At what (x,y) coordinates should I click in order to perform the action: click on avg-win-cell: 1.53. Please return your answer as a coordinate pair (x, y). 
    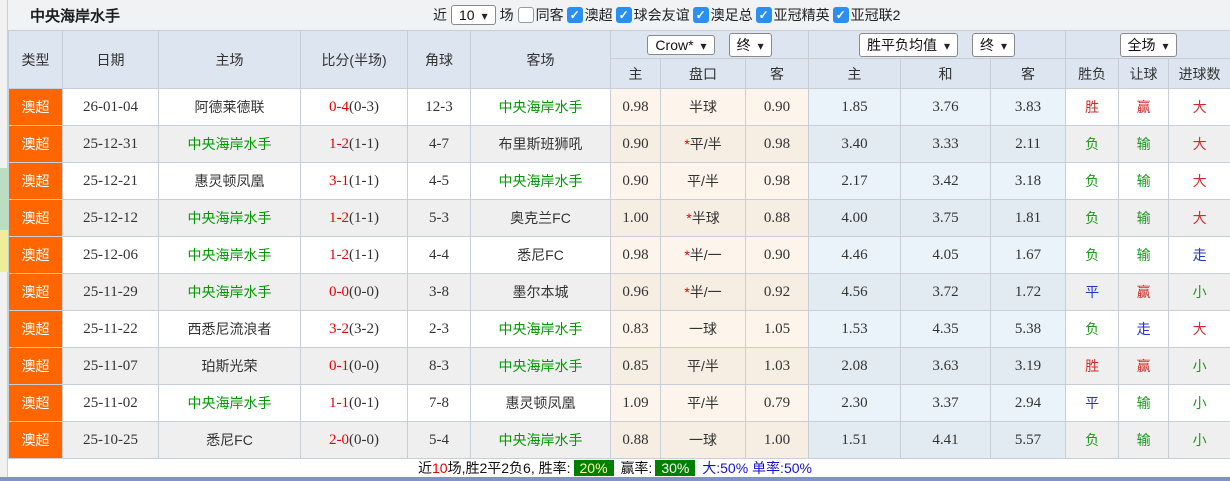
    Looking at the image, I should click on (855, 329).